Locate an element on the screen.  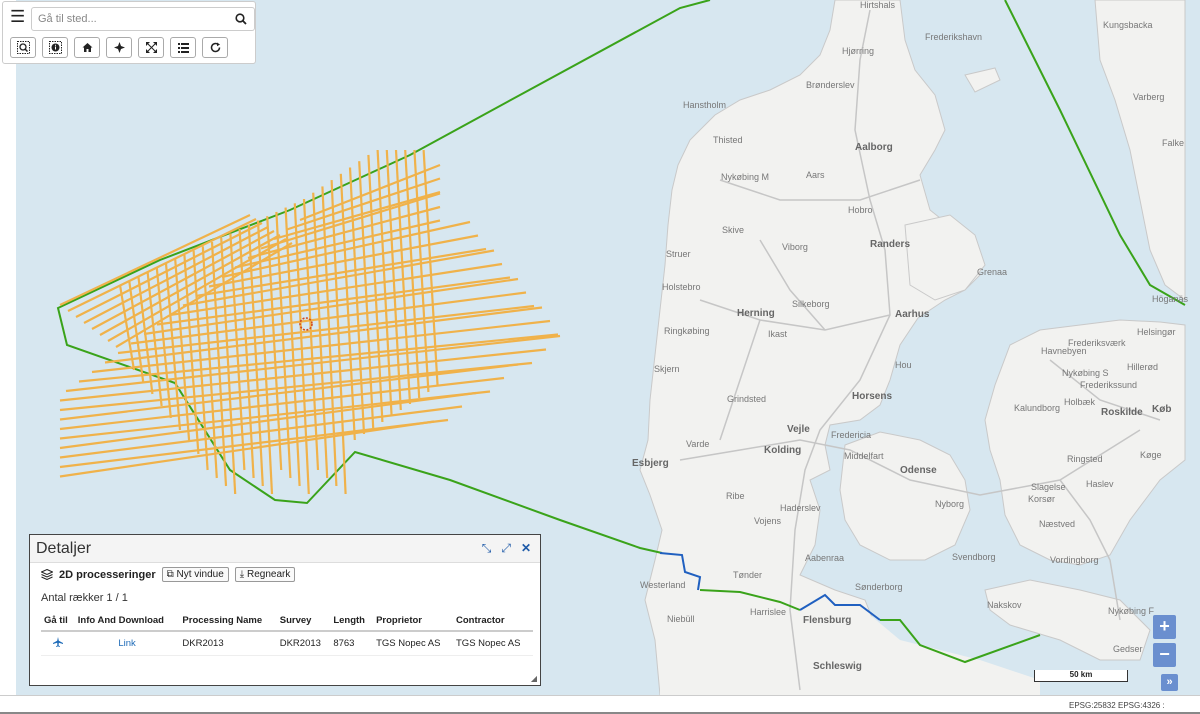
new-window-button: ⧉ Nyt vindue is located at coordinates (195, 574).